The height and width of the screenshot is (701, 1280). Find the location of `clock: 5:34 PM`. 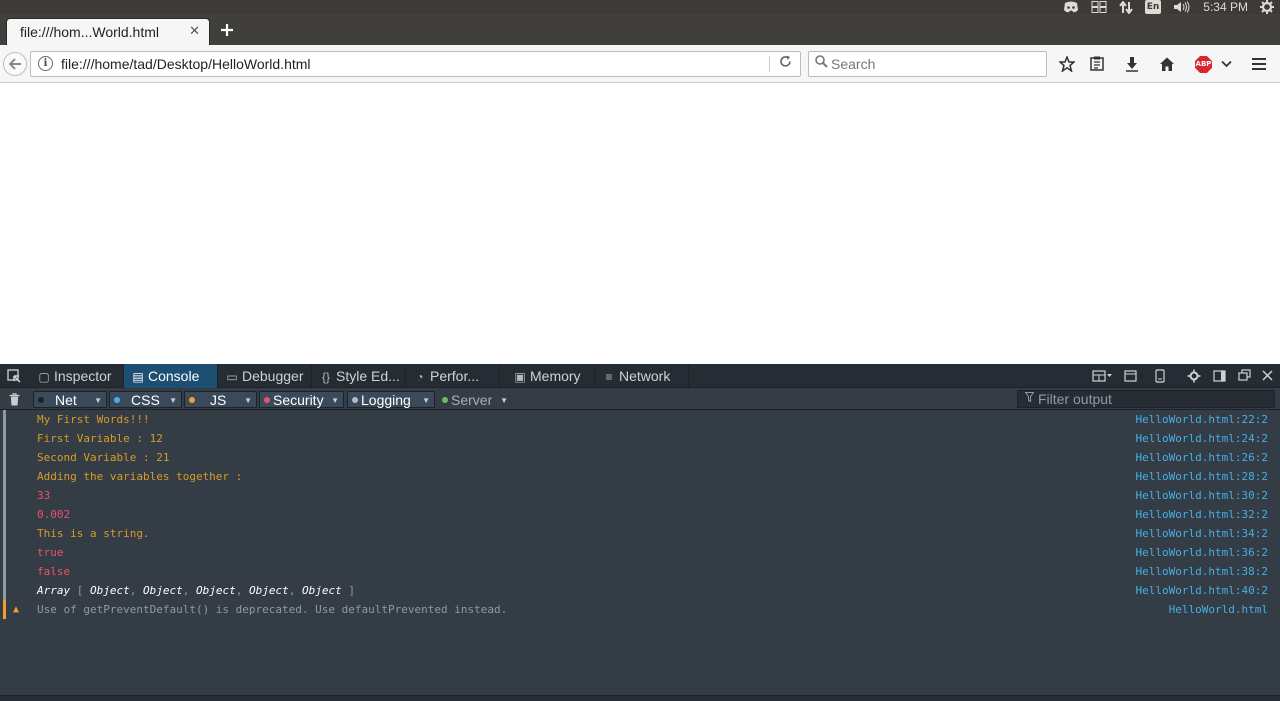

clock: 5:34 PM is located at coordinates (1225, 7).